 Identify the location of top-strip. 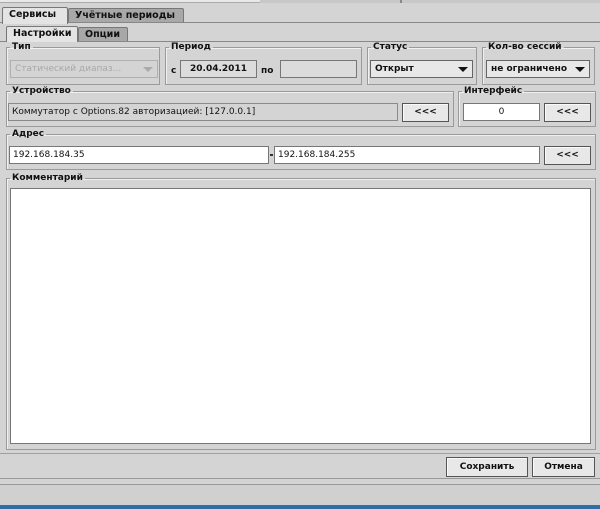
(300, 1).